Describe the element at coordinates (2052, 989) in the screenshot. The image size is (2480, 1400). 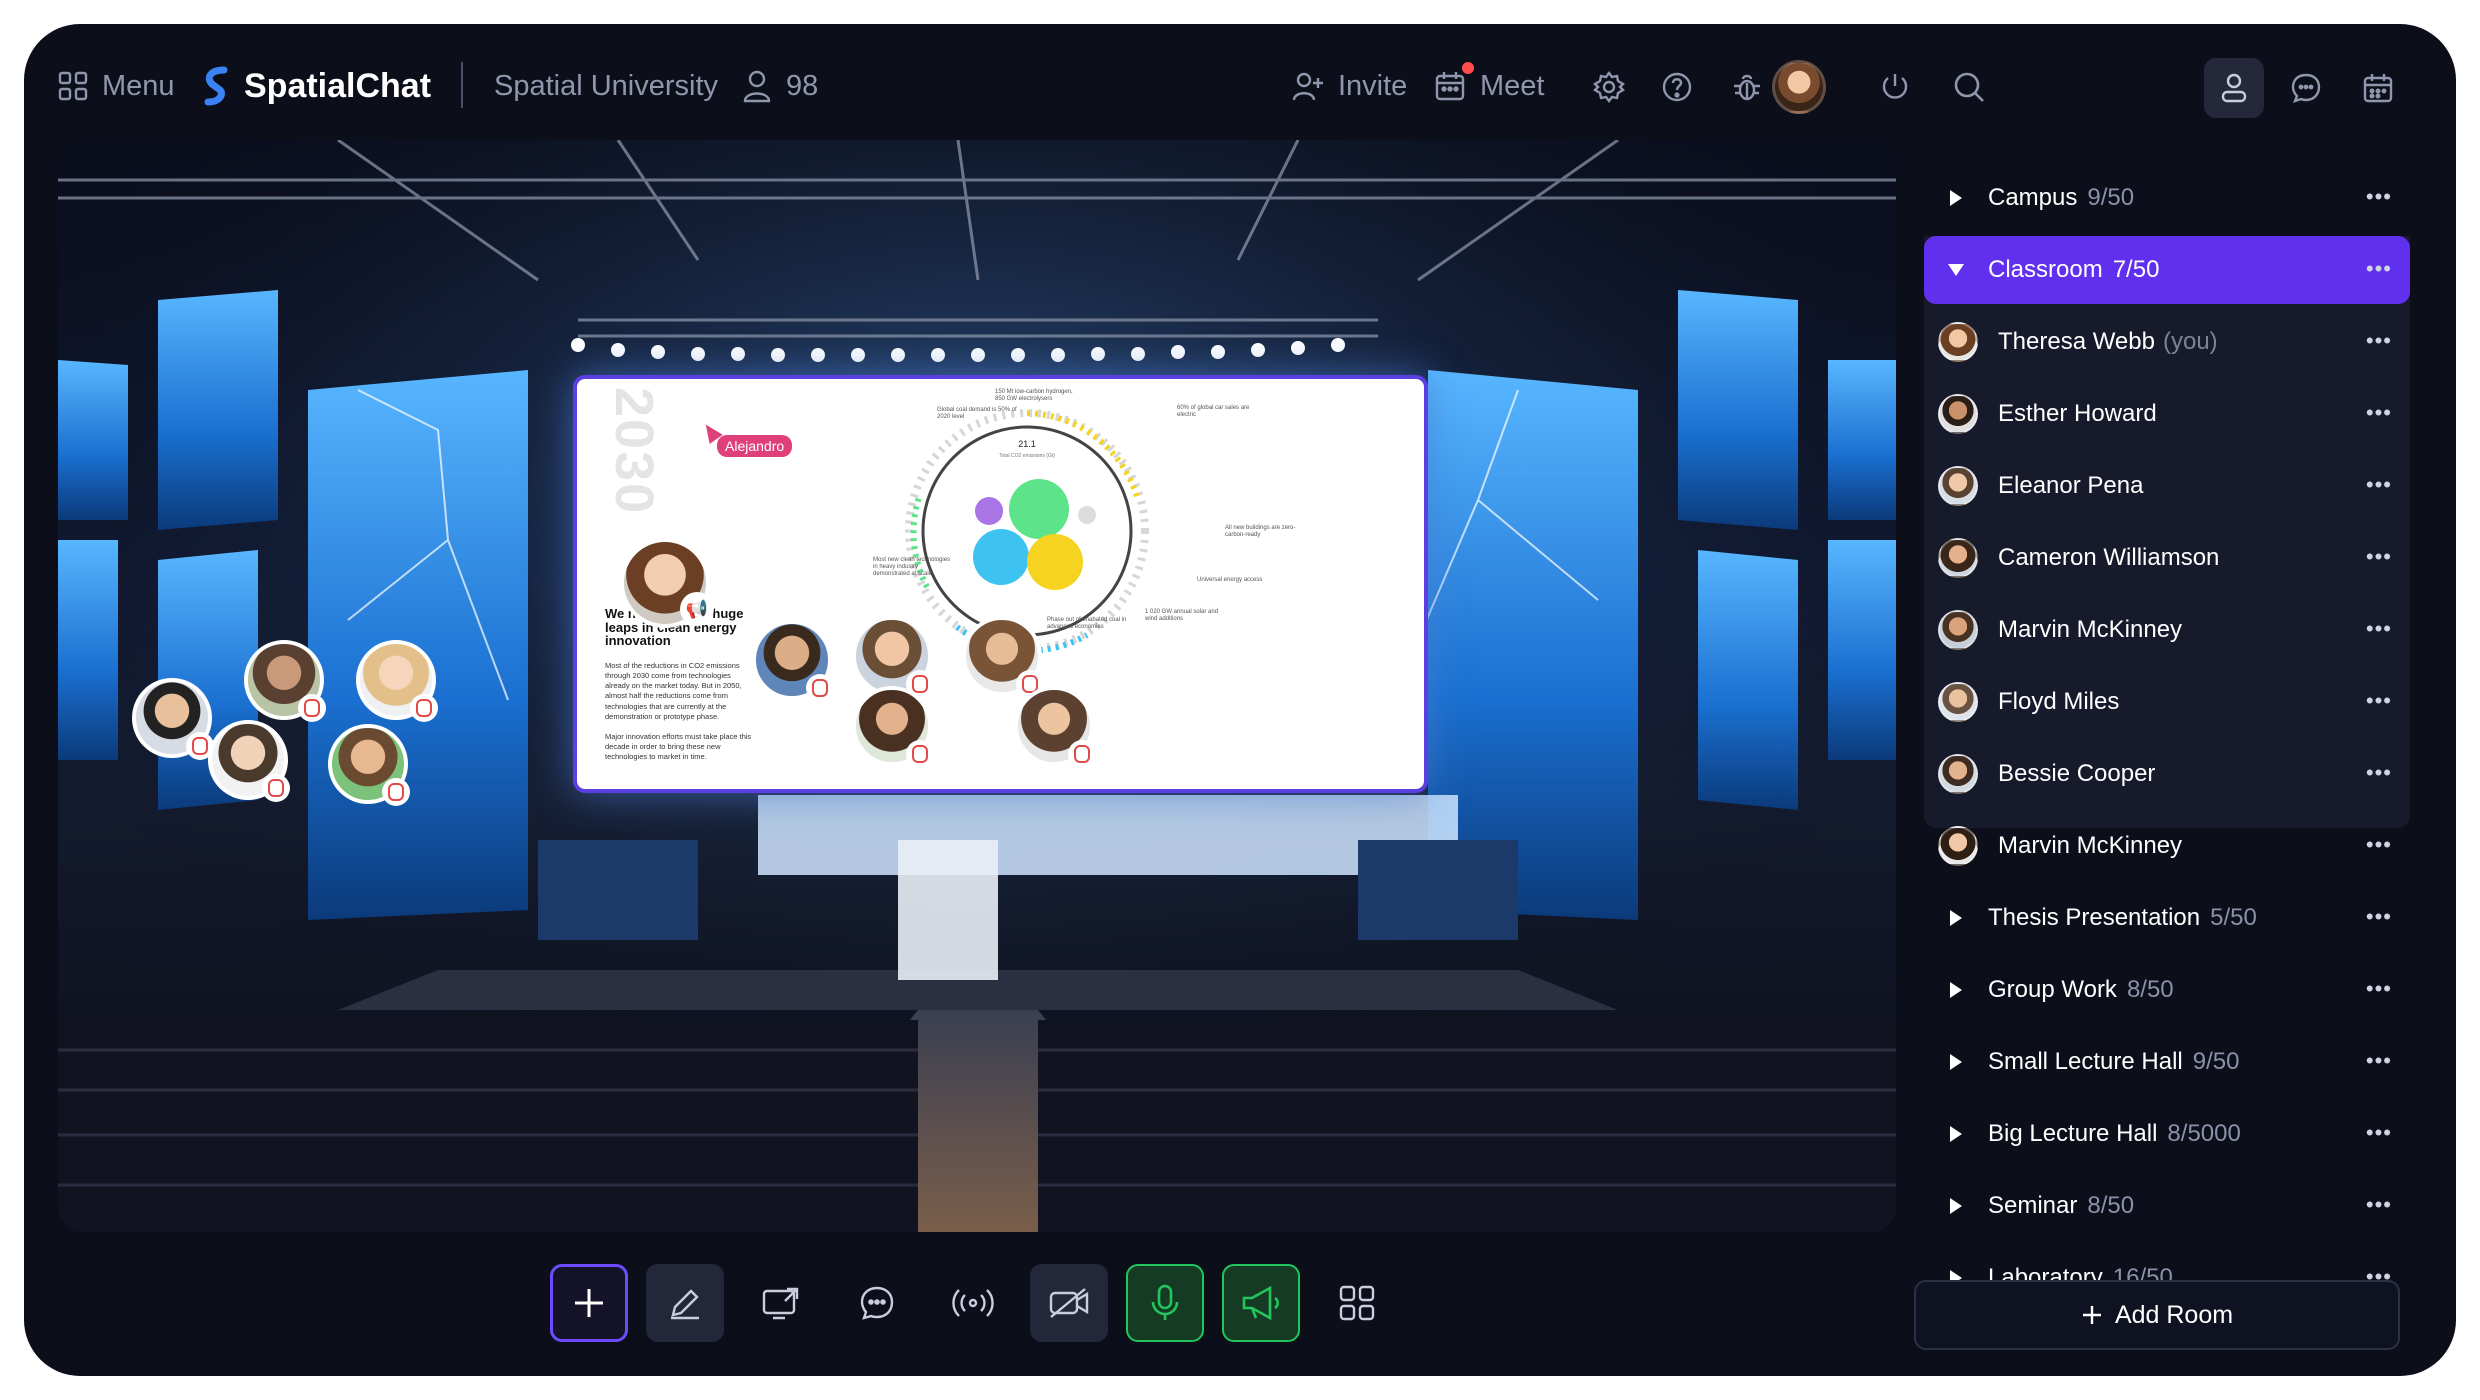
I see `room-name: Group Work` at that location.